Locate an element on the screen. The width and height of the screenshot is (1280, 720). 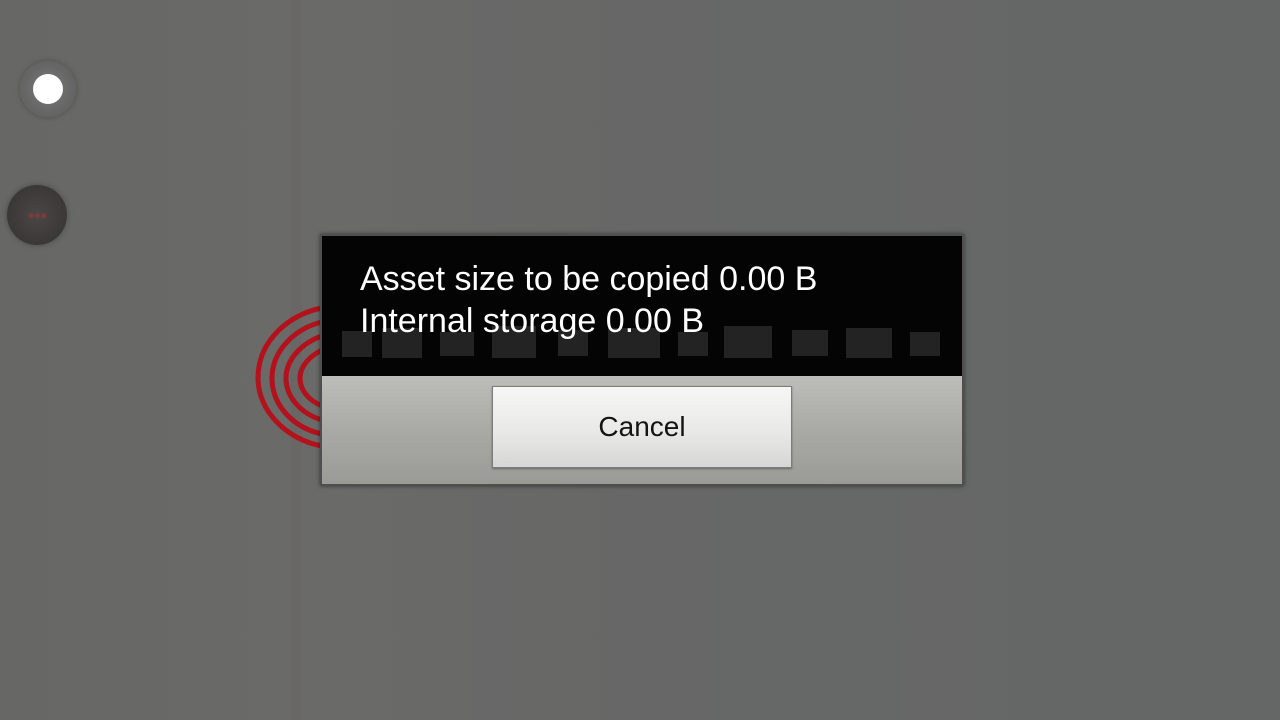
internal-storage-message: Internal storage 0.00 B is located at coordinates (532, 321).